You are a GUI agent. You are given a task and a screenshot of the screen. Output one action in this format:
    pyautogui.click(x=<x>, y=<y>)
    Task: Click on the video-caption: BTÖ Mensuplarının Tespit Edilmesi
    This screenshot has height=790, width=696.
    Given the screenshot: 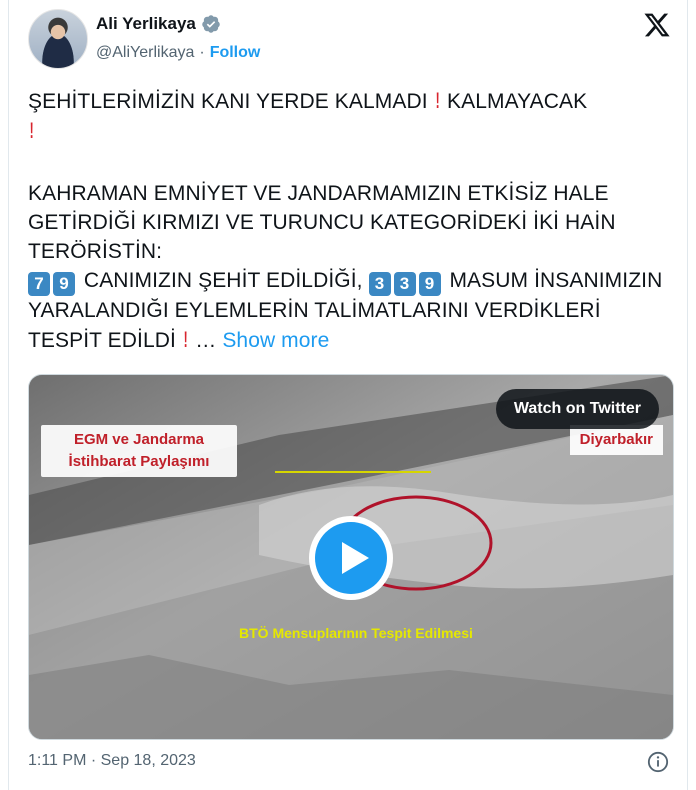 What is the action you would take?
    pyautogui.click(x=356, y=633)
    